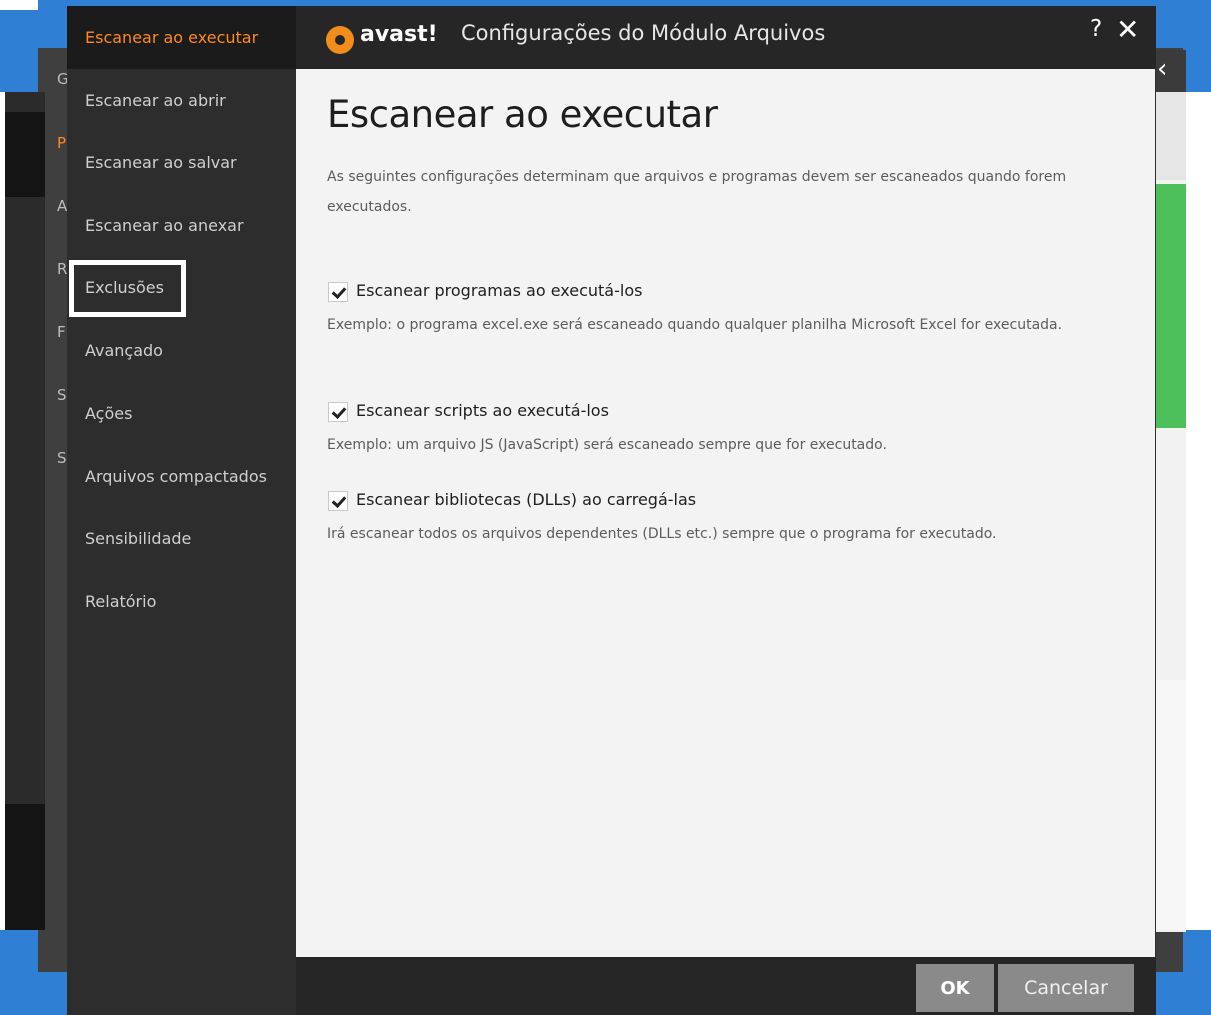 The height and width of the screenshot is (1015, 1211). What do you see at coordinates (1096, 29) in the screenshot?
I see `help-icon: ?` at bounding box center [1096, 29].